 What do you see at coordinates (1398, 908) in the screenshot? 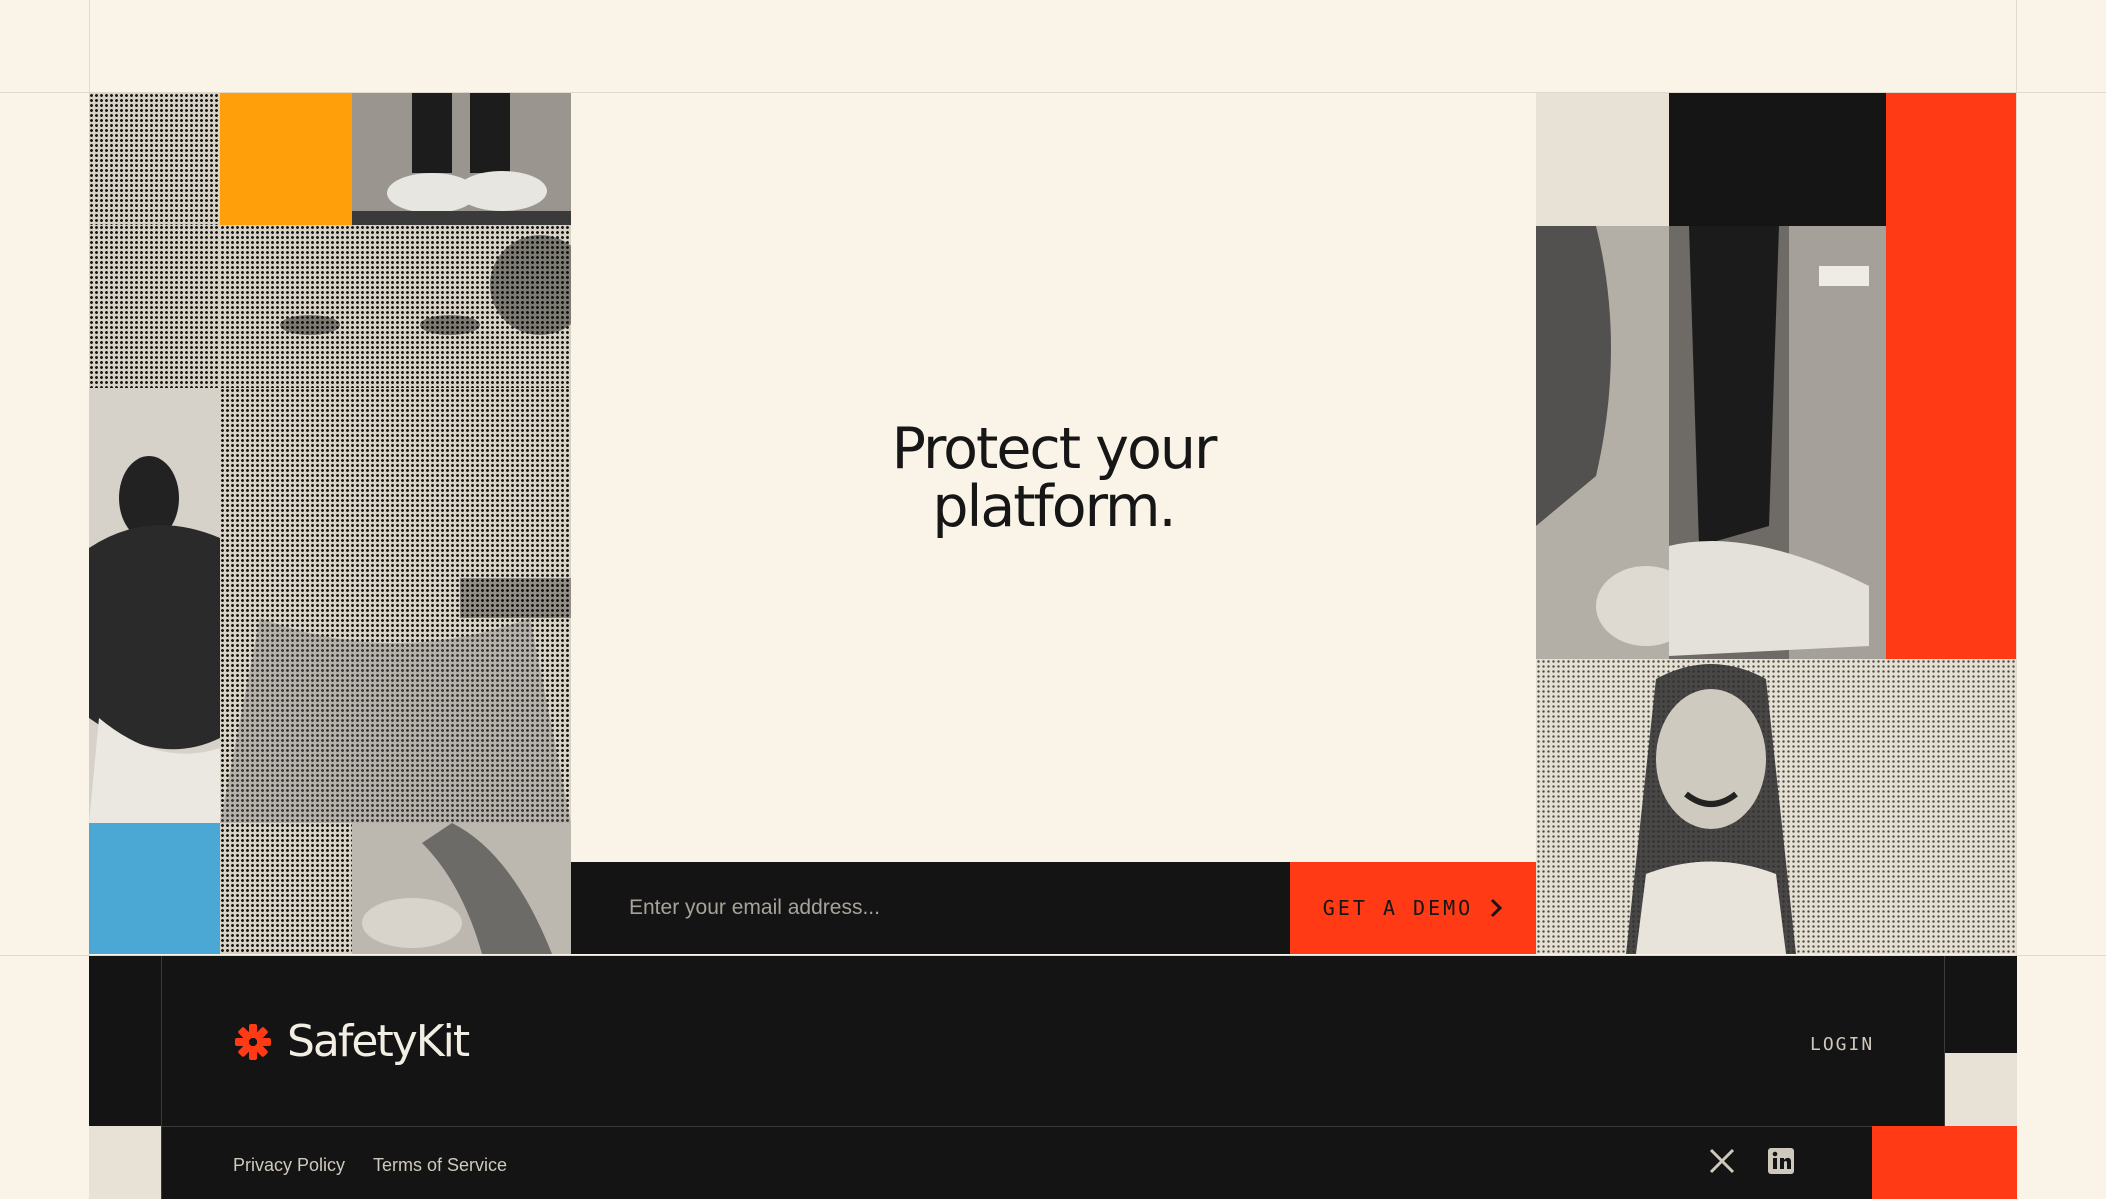
I see `get-a-demo-label: GET A DEMO` at bounding box center [1398, 908].